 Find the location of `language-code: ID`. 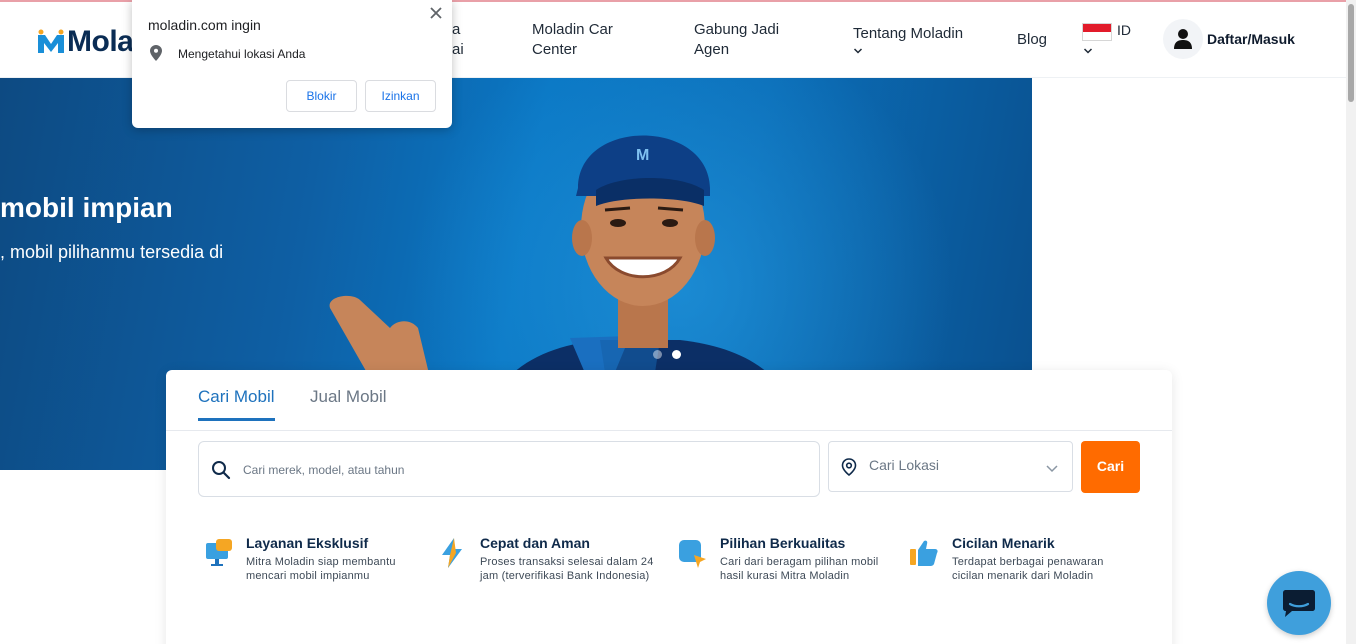

language-code: ID is located at coordinates (1124, 30).